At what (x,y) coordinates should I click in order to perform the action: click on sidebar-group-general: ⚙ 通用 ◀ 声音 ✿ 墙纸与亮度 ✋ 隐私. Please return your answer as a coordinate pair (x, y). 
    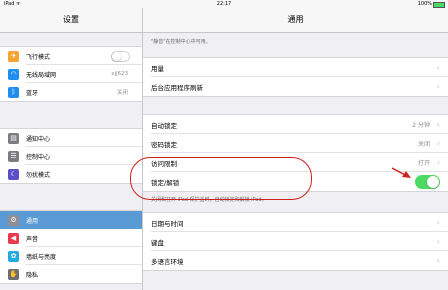
    Looking at the image, I should click on (71, 247).